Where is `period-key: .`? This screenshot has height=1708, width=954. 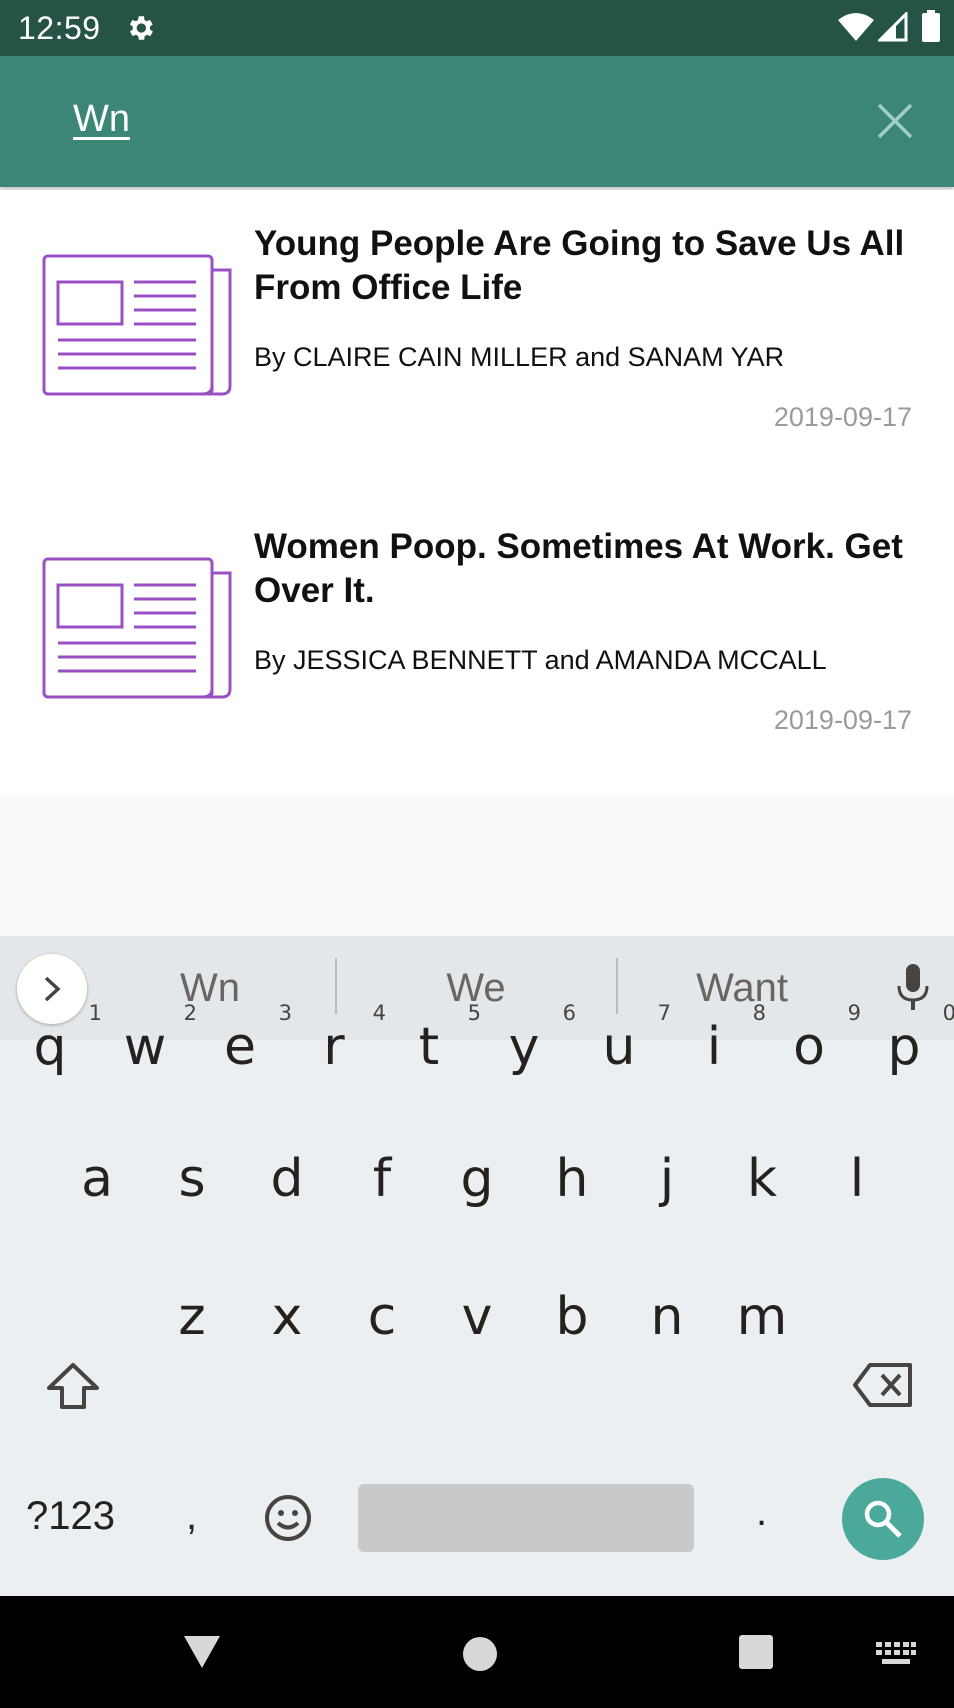
period-key: . is located at coordinates (761, 1512).